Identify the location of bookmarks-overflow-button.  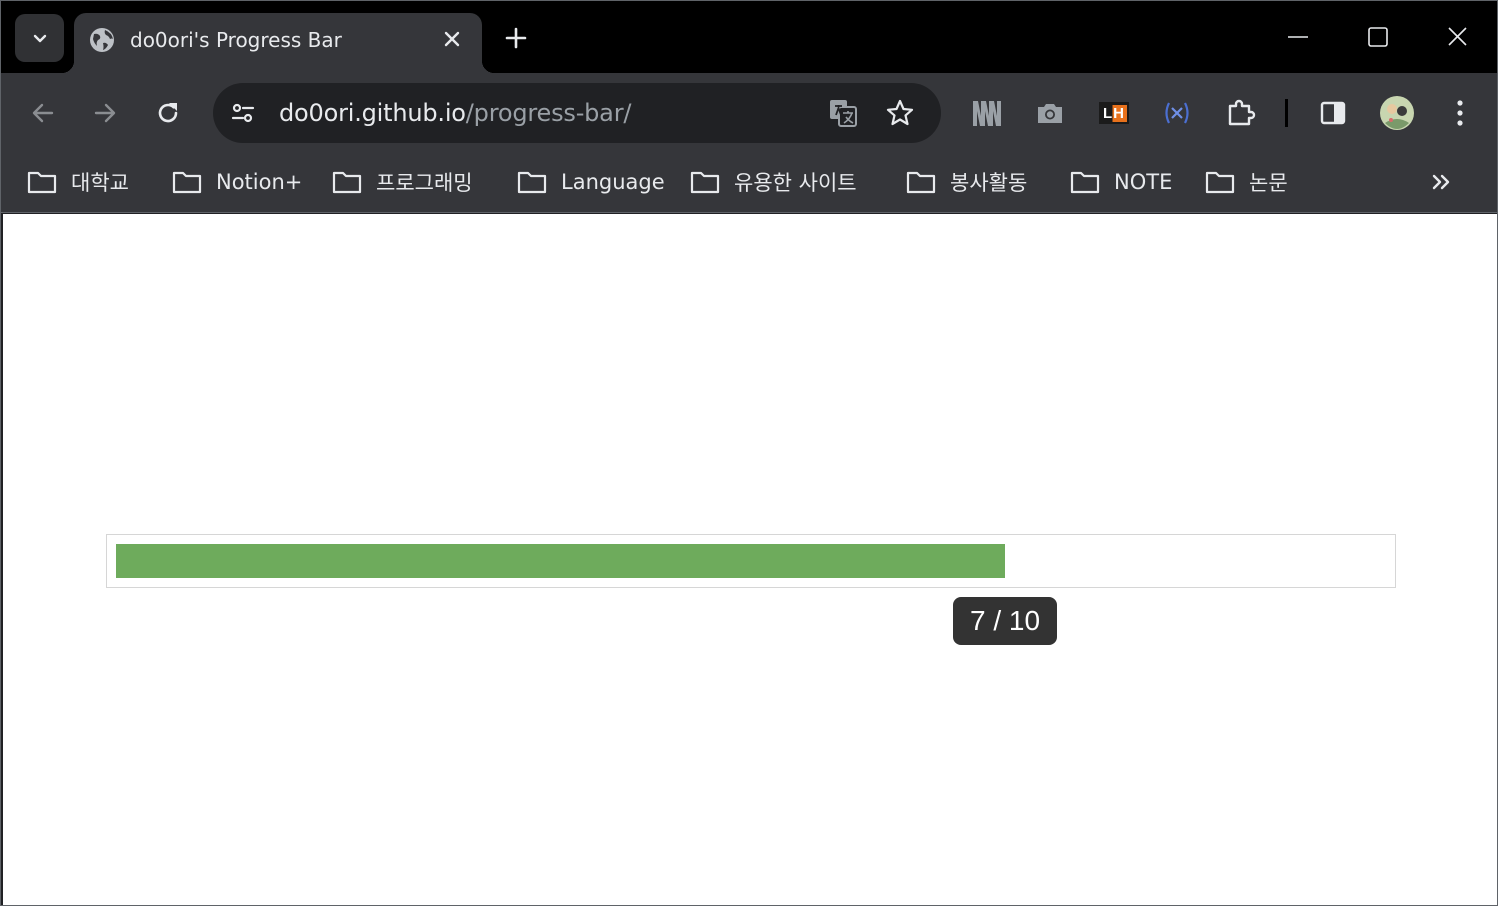
(1448, 182).